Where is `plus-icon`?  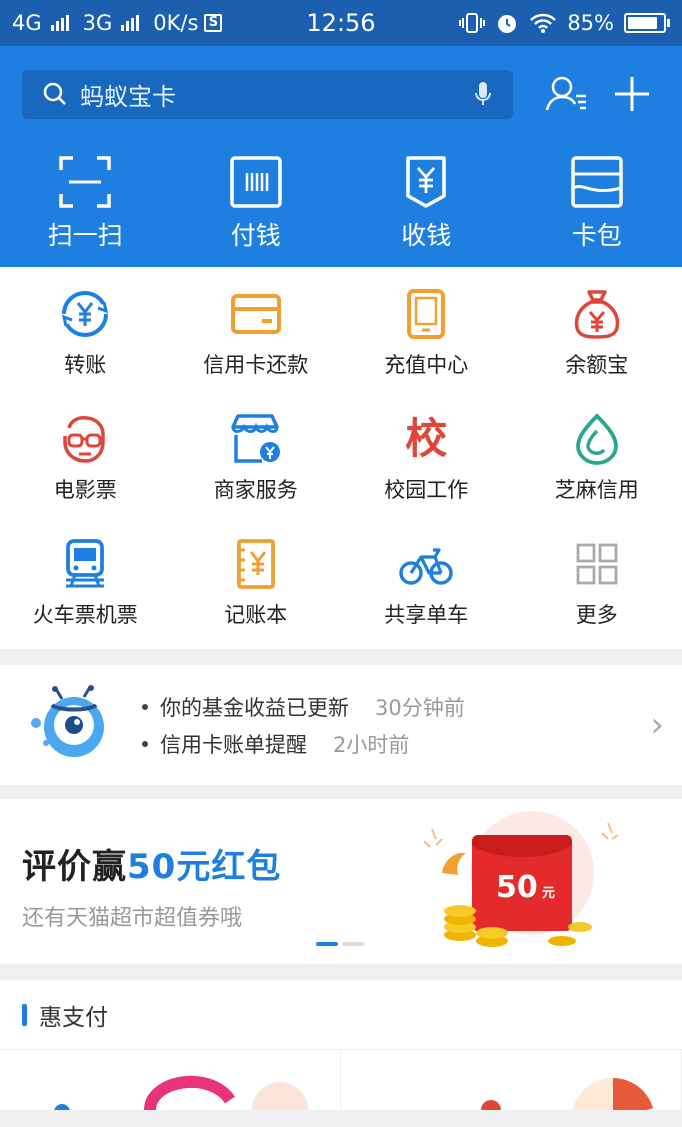
plus-icon is located at coordinates (632, 94).